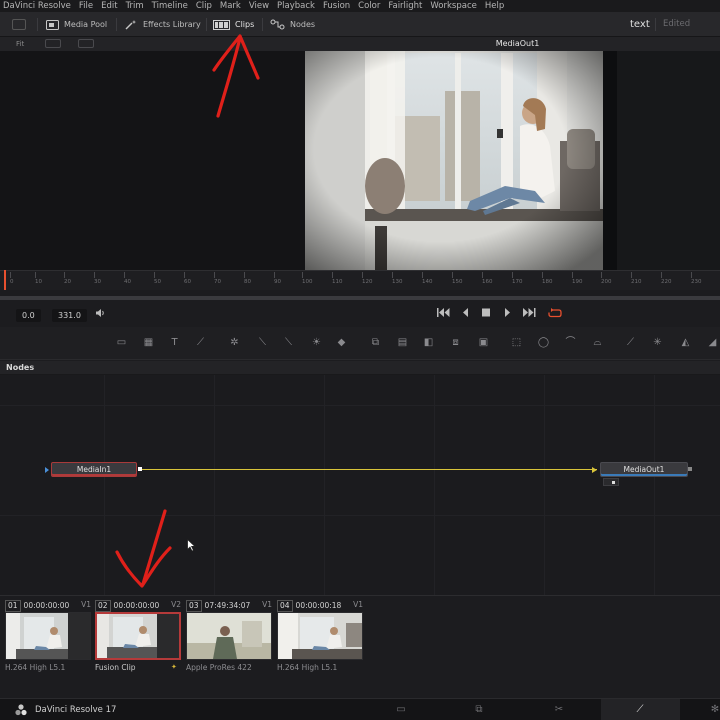  I want to click on clips-button: Clips, so click(233, 24).